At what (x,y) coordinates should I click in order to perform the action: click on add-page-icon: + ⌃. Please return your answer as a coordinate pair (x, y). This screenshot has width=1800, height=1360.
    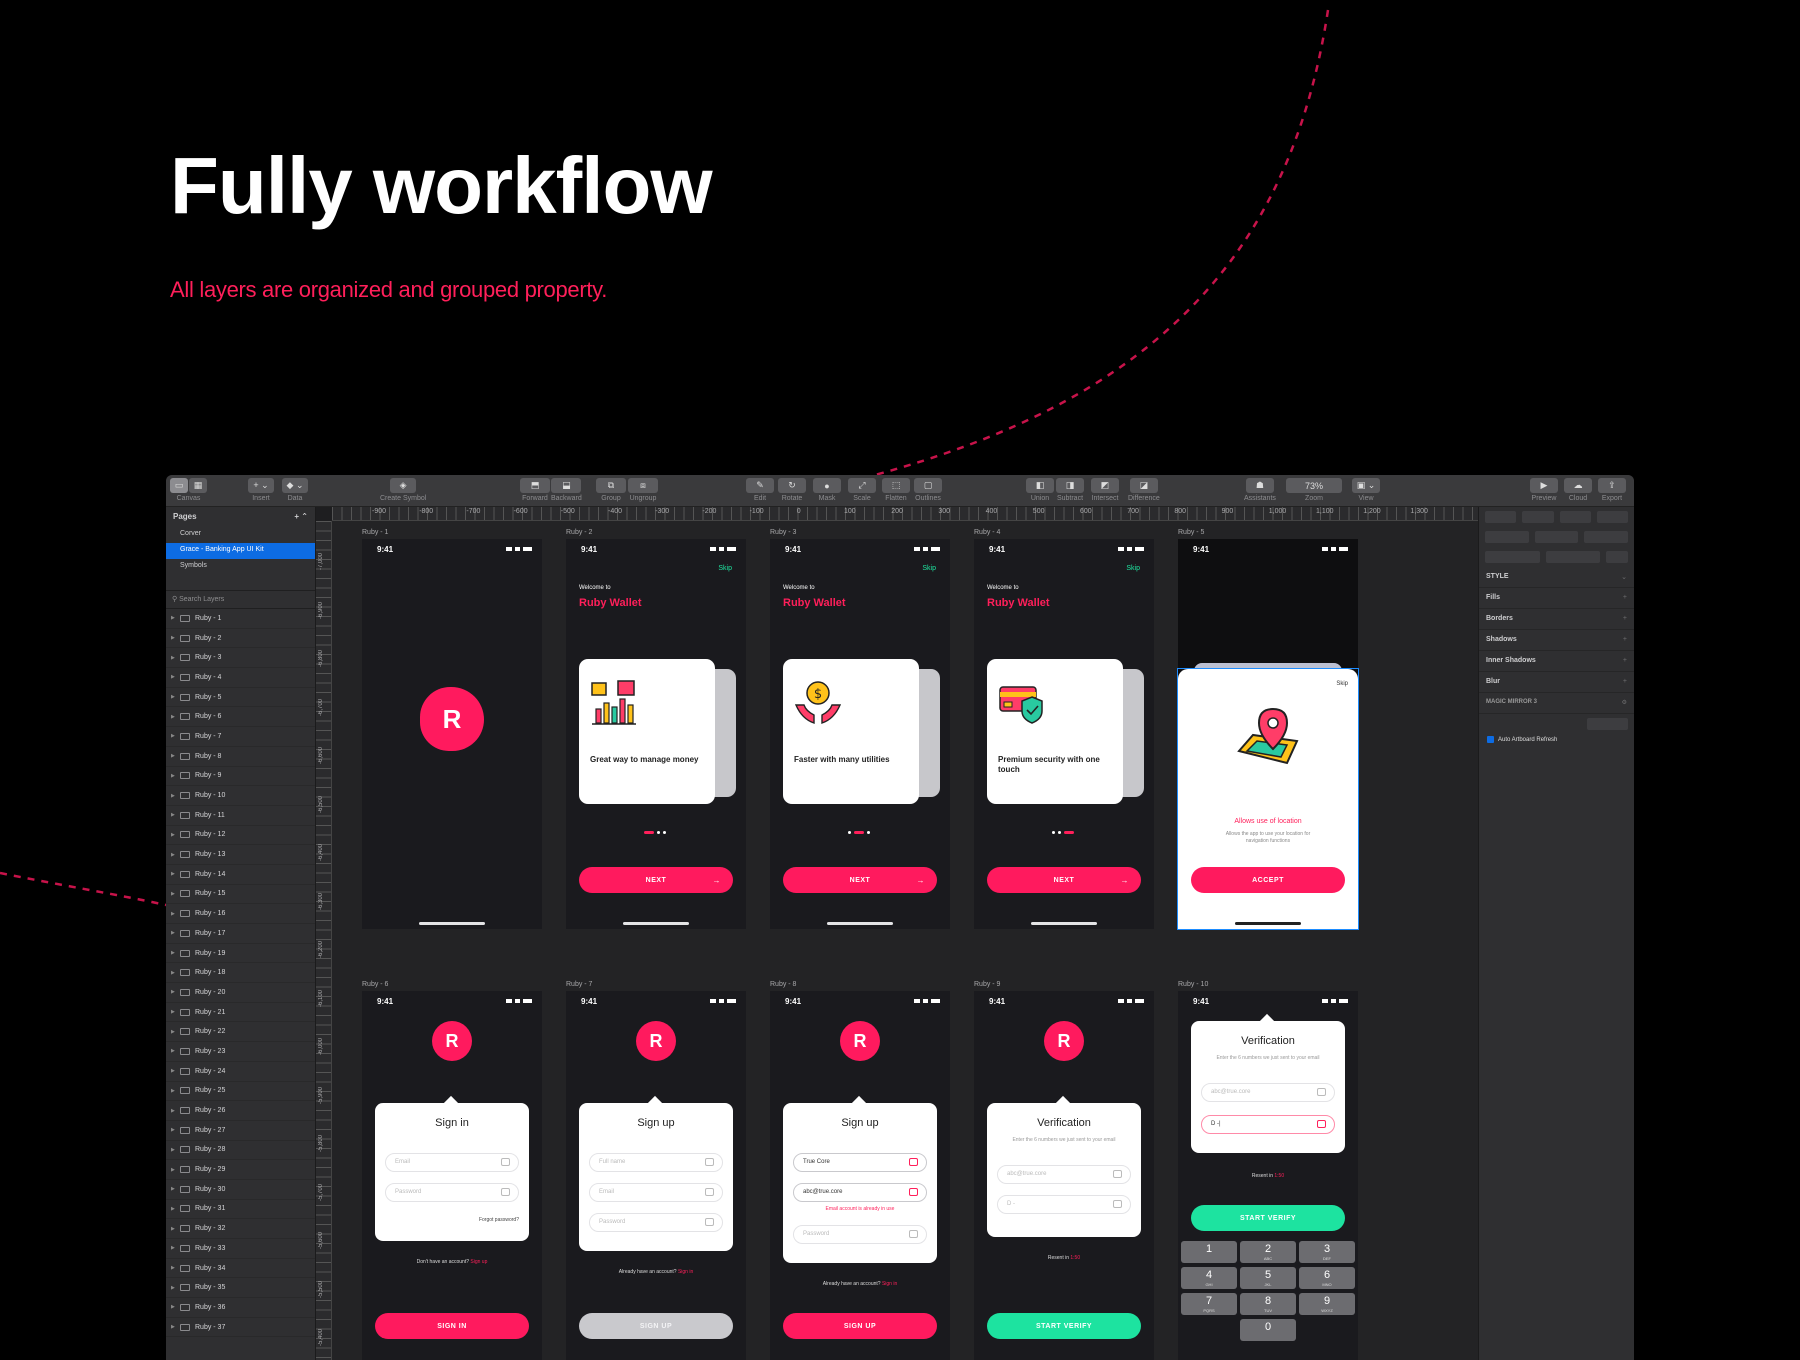
    Looking at the image, I should click on (301, 517).